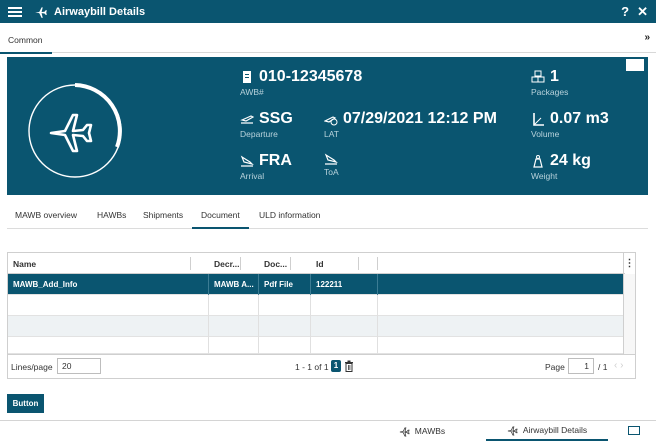 Image resolution: width=656 pixels, height=441 pixels. I want to click on document-icon, so click(247, 77).